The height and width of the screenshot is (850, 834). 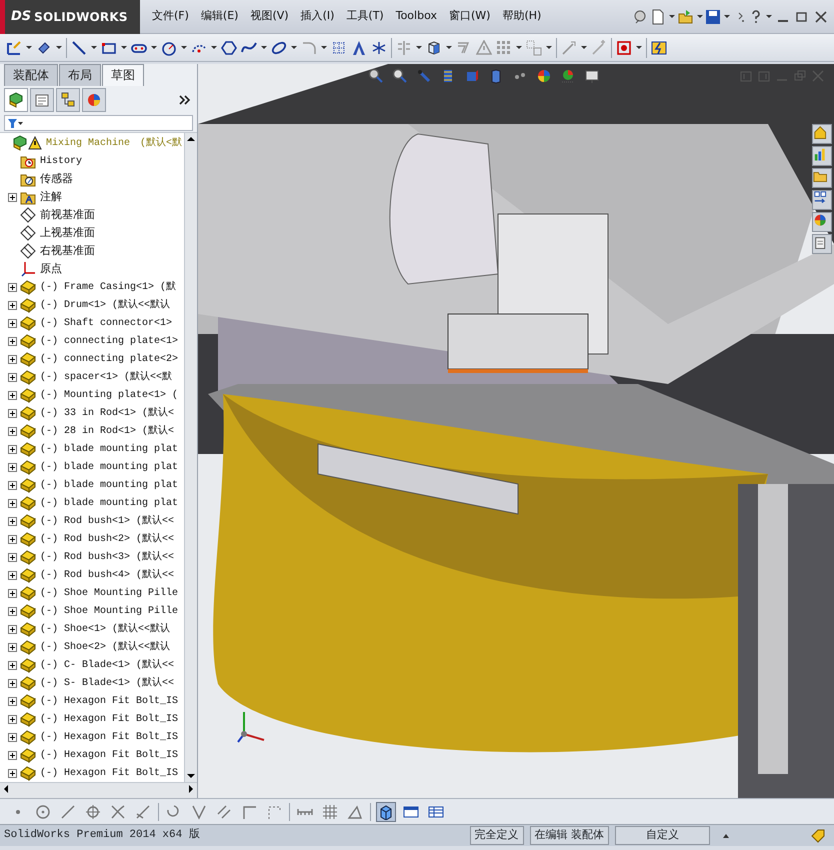 What do you see at coordinates (67, 251) in the screenshot?
I see `tree-item-label: 右视基准面` at bounding box center [67, 251].